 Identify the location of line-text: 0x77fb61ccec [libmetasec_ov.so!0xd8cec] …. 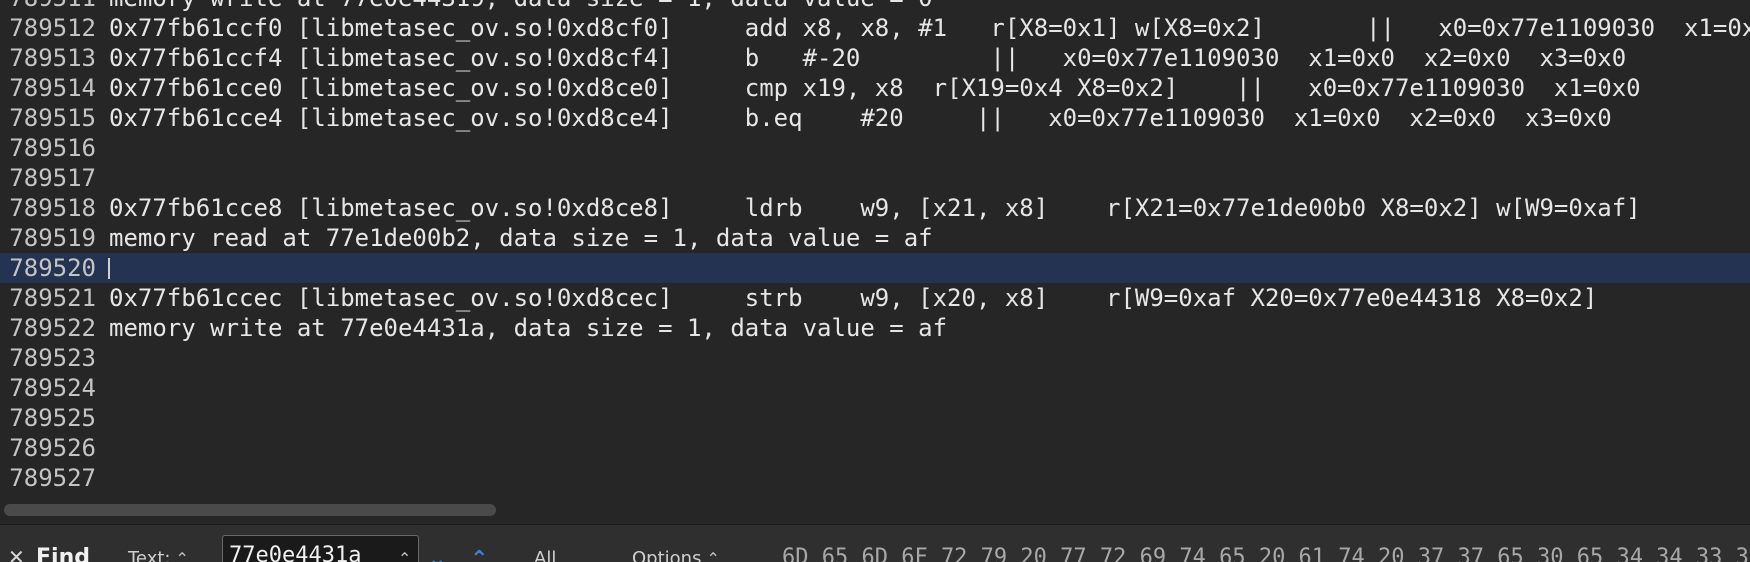
(853, 298).